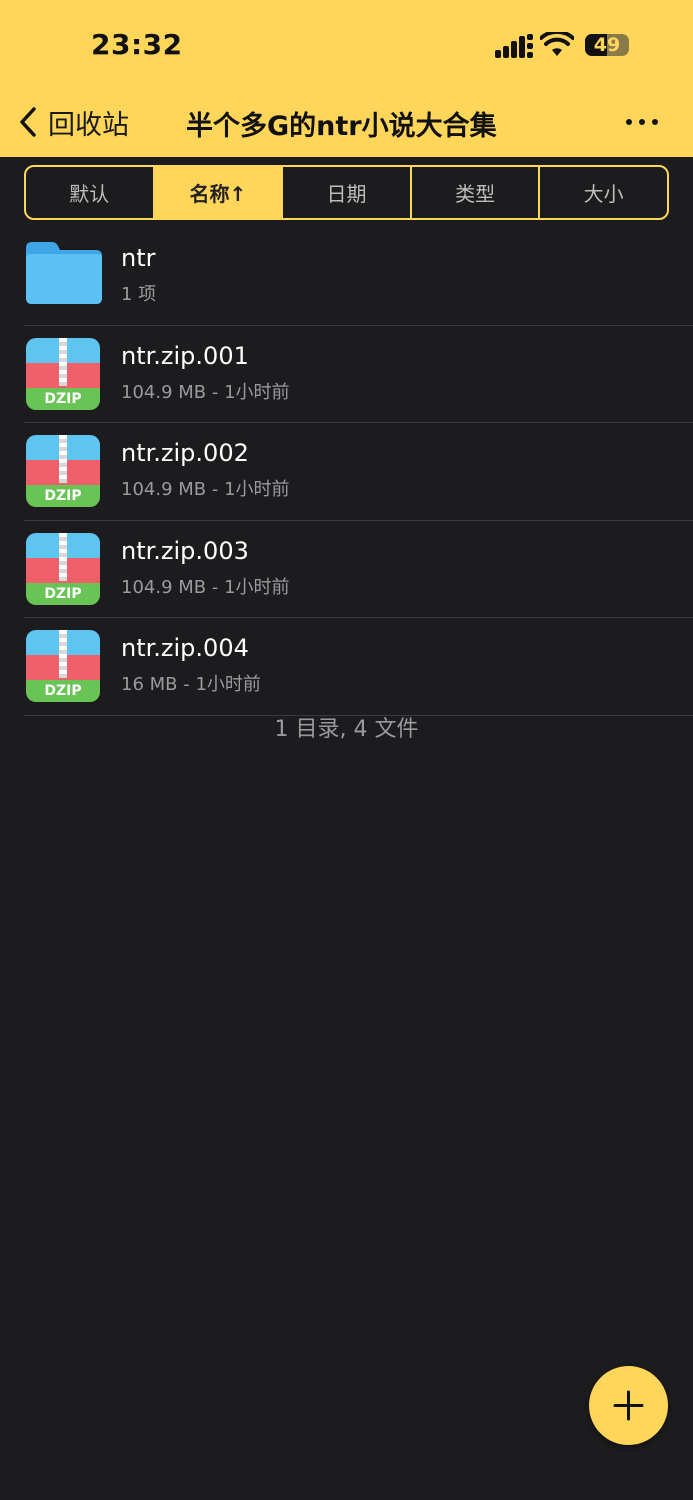  What do you see at coordinates (557, 44) in the screenshot?
I see `wifi-icon` at bounding box center [557, 44].